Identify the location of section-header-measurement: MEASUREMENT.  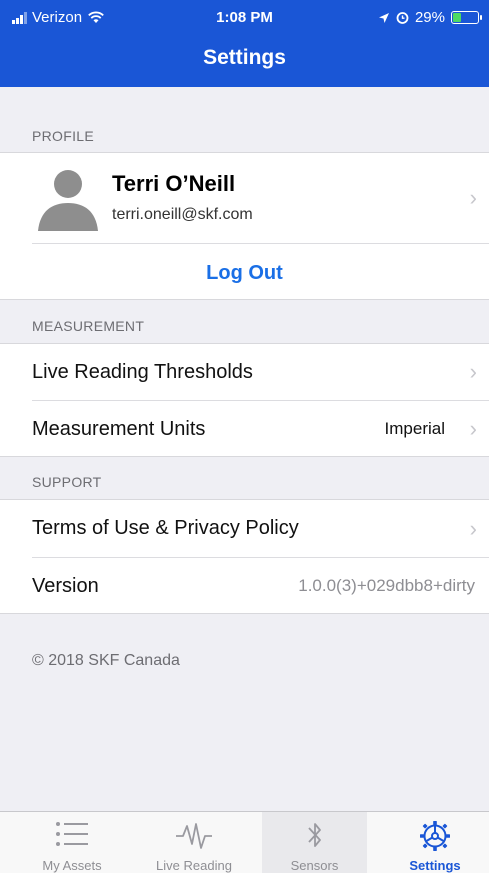
(88, 326).